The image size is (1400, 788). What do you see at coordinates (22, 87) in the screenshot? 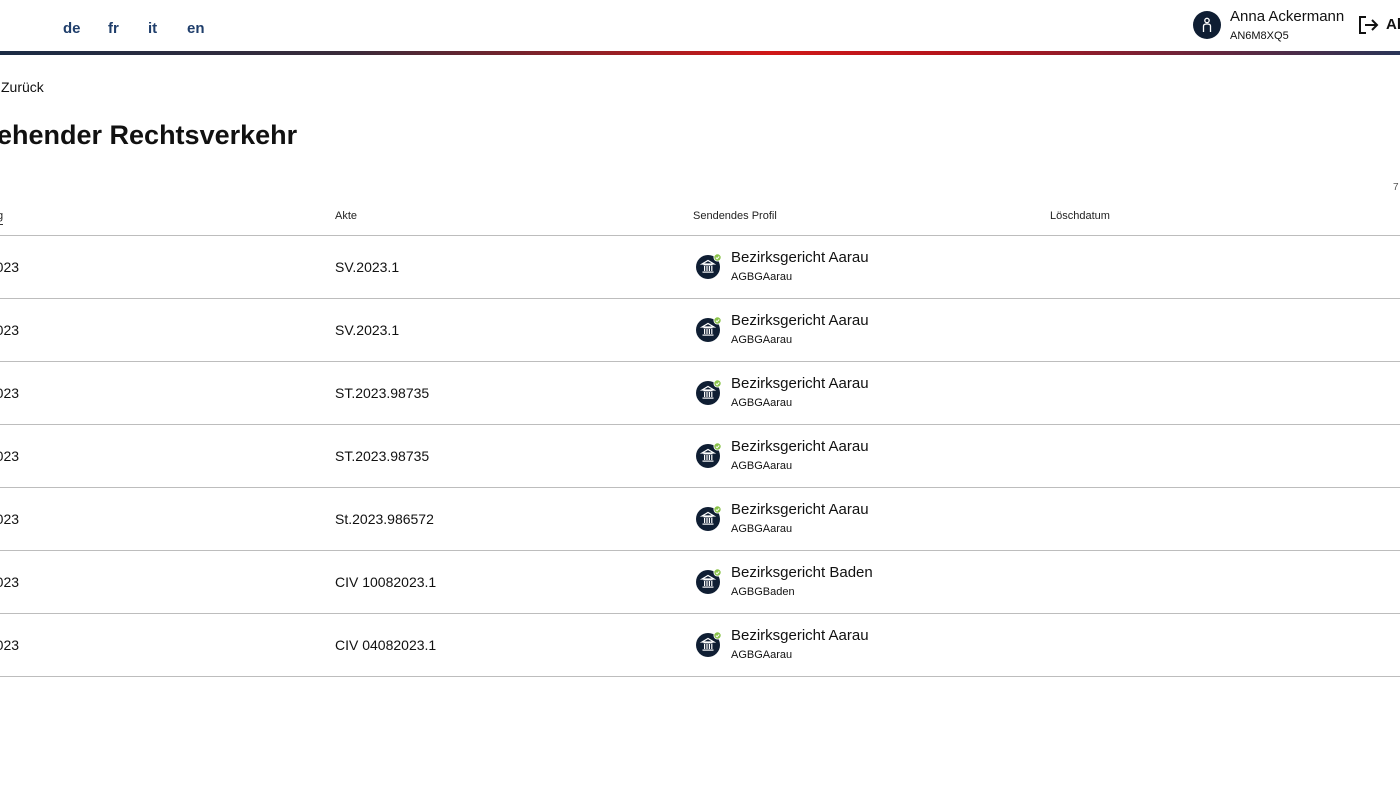
I see `back-link: Zurück` at bounding box center [22, 87].